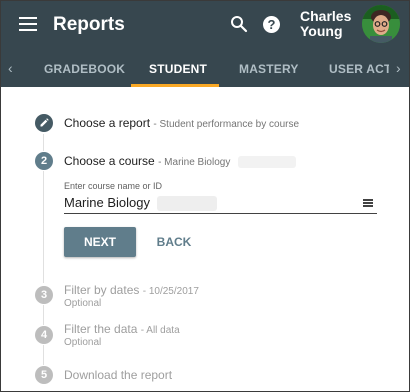 The height and width of the screenshot is (392, 410). What do you see at coordinates (44, 161) in the screenshot?
I see `step-2-badge: 2` at bounding box center [44, 161].